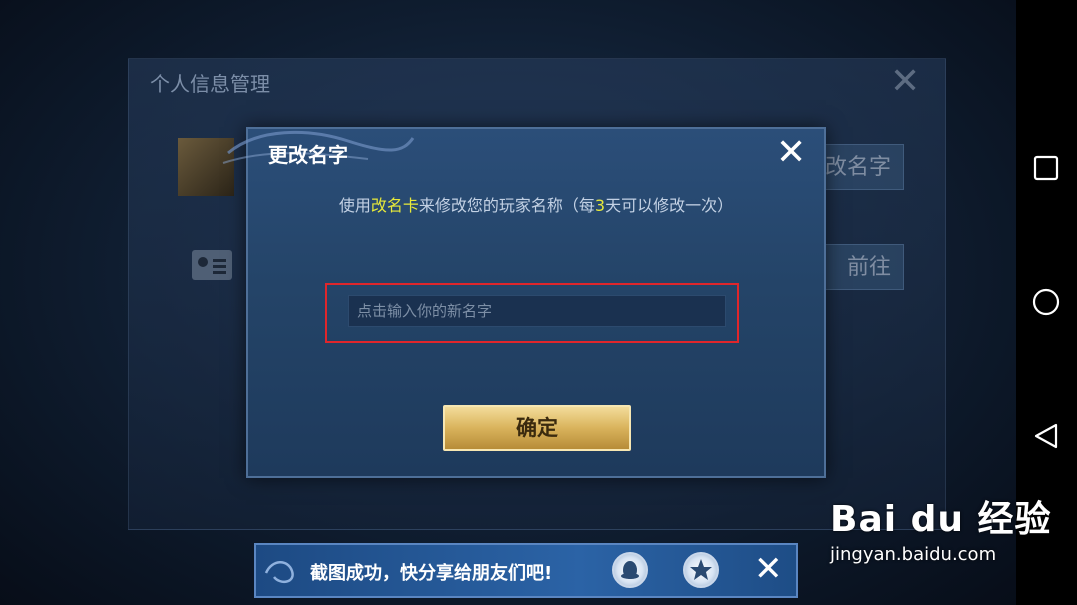  I want to click on share-close-icon: ✕, so click(768, 569).